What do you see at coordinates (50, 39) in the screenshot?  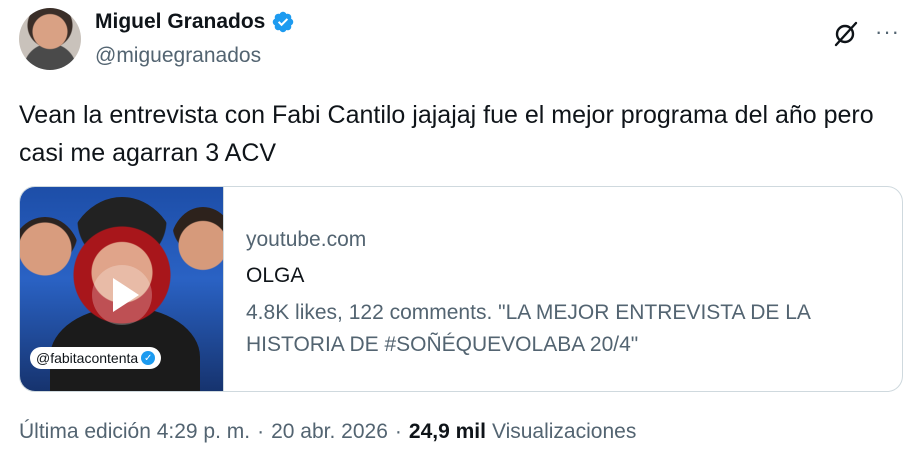 I see `avatar` at bounding box center [50, 39].